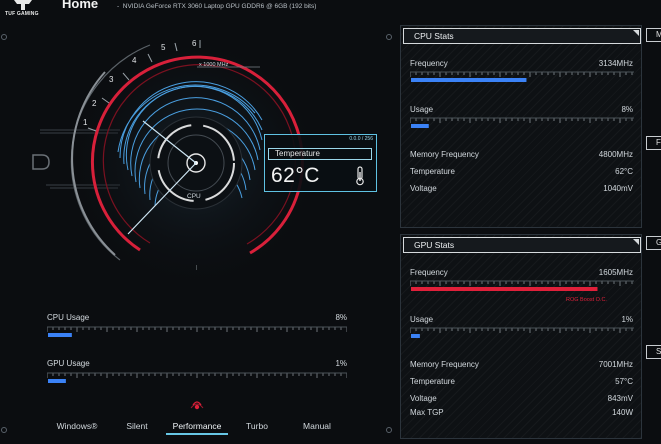  Describe the element at coordinates (618, 188) in the screenshot. I see `cpu-voltage-value: 1040mV` at that location.